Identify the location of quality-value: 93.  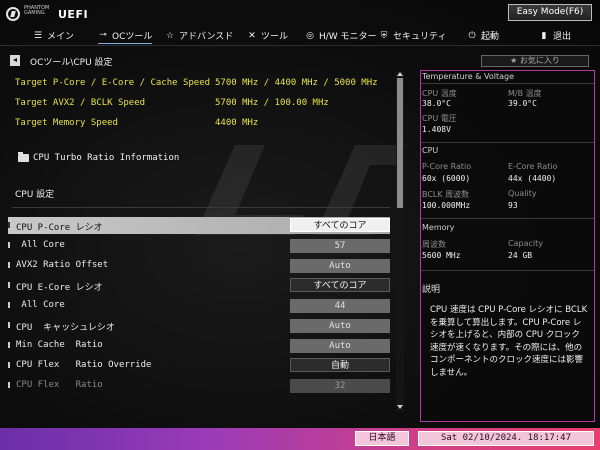
(513, 205).